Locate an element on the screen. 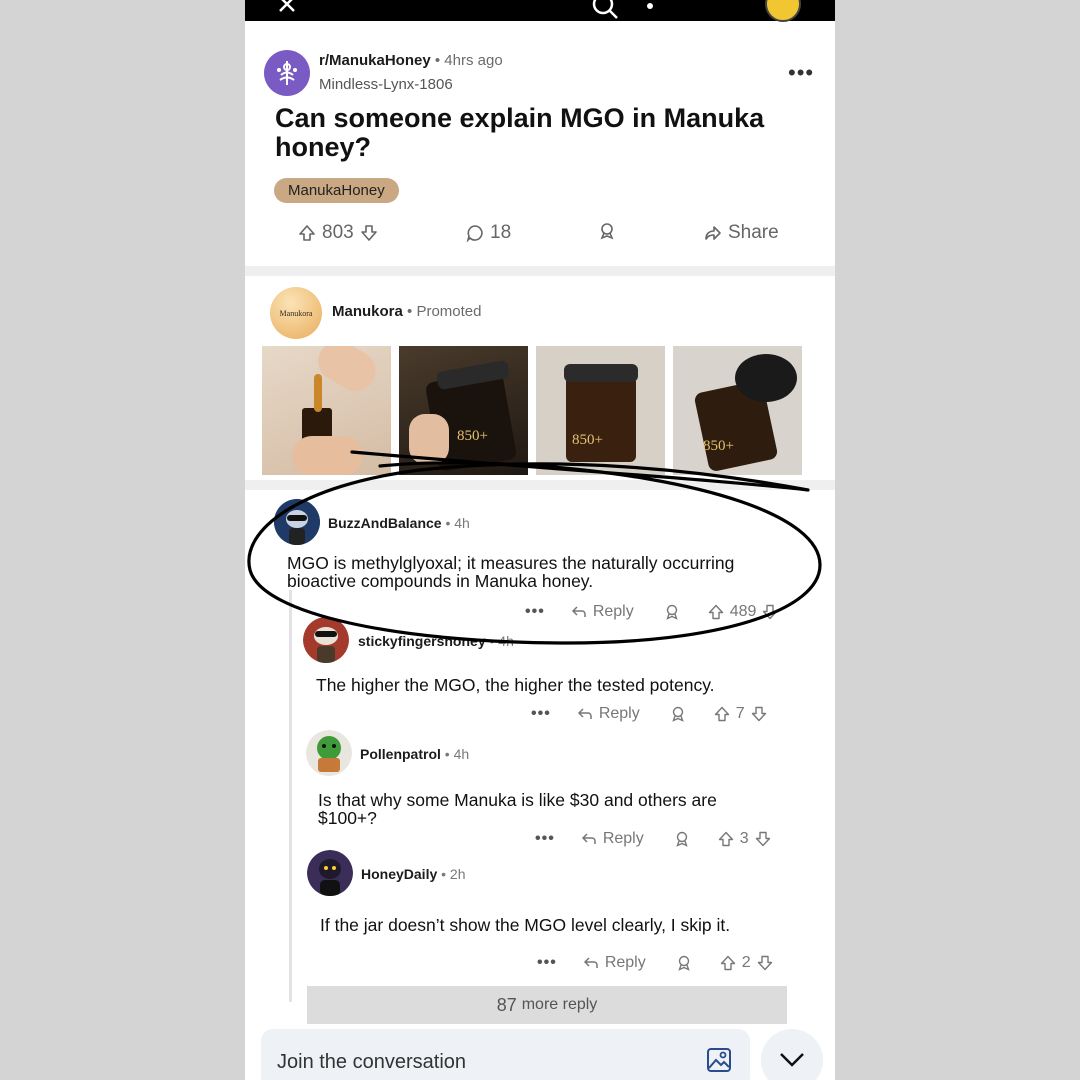 The image size is (1080, 1080). comment-username: stickyfingershoney is located at coordinates (422, 641).